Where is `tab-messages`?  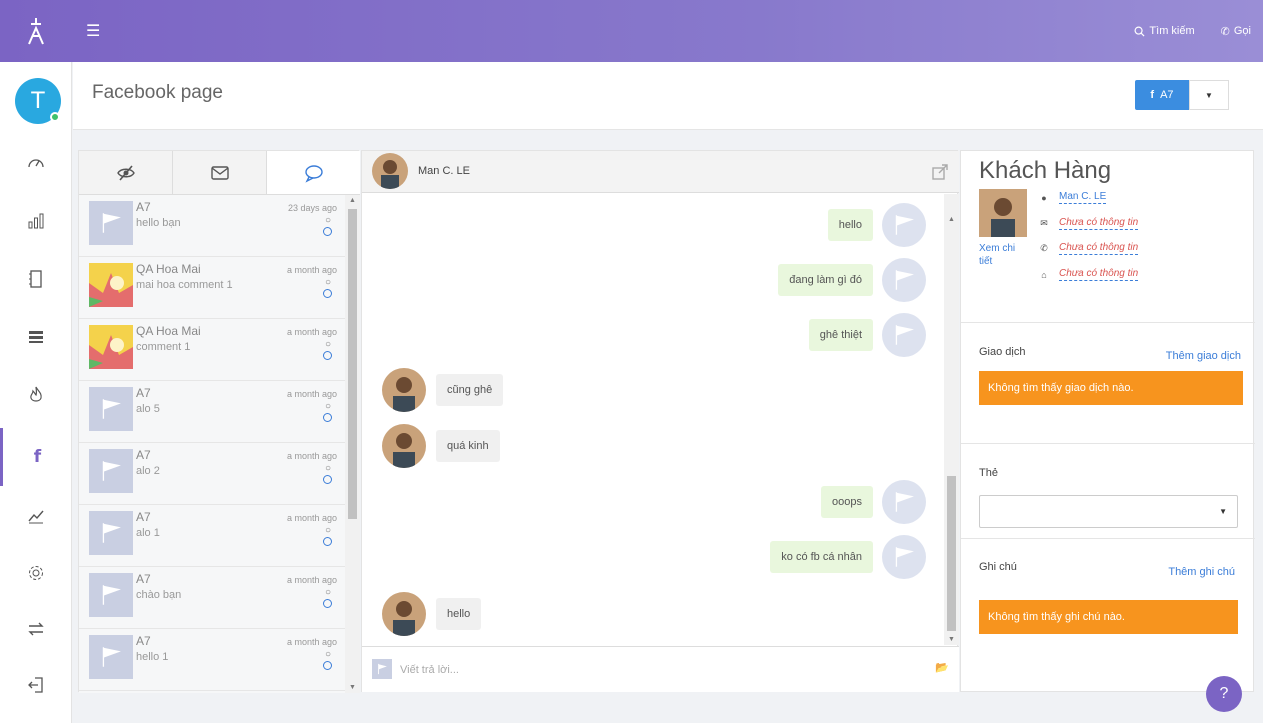
tab-messages is located at coordinates (220, 172).